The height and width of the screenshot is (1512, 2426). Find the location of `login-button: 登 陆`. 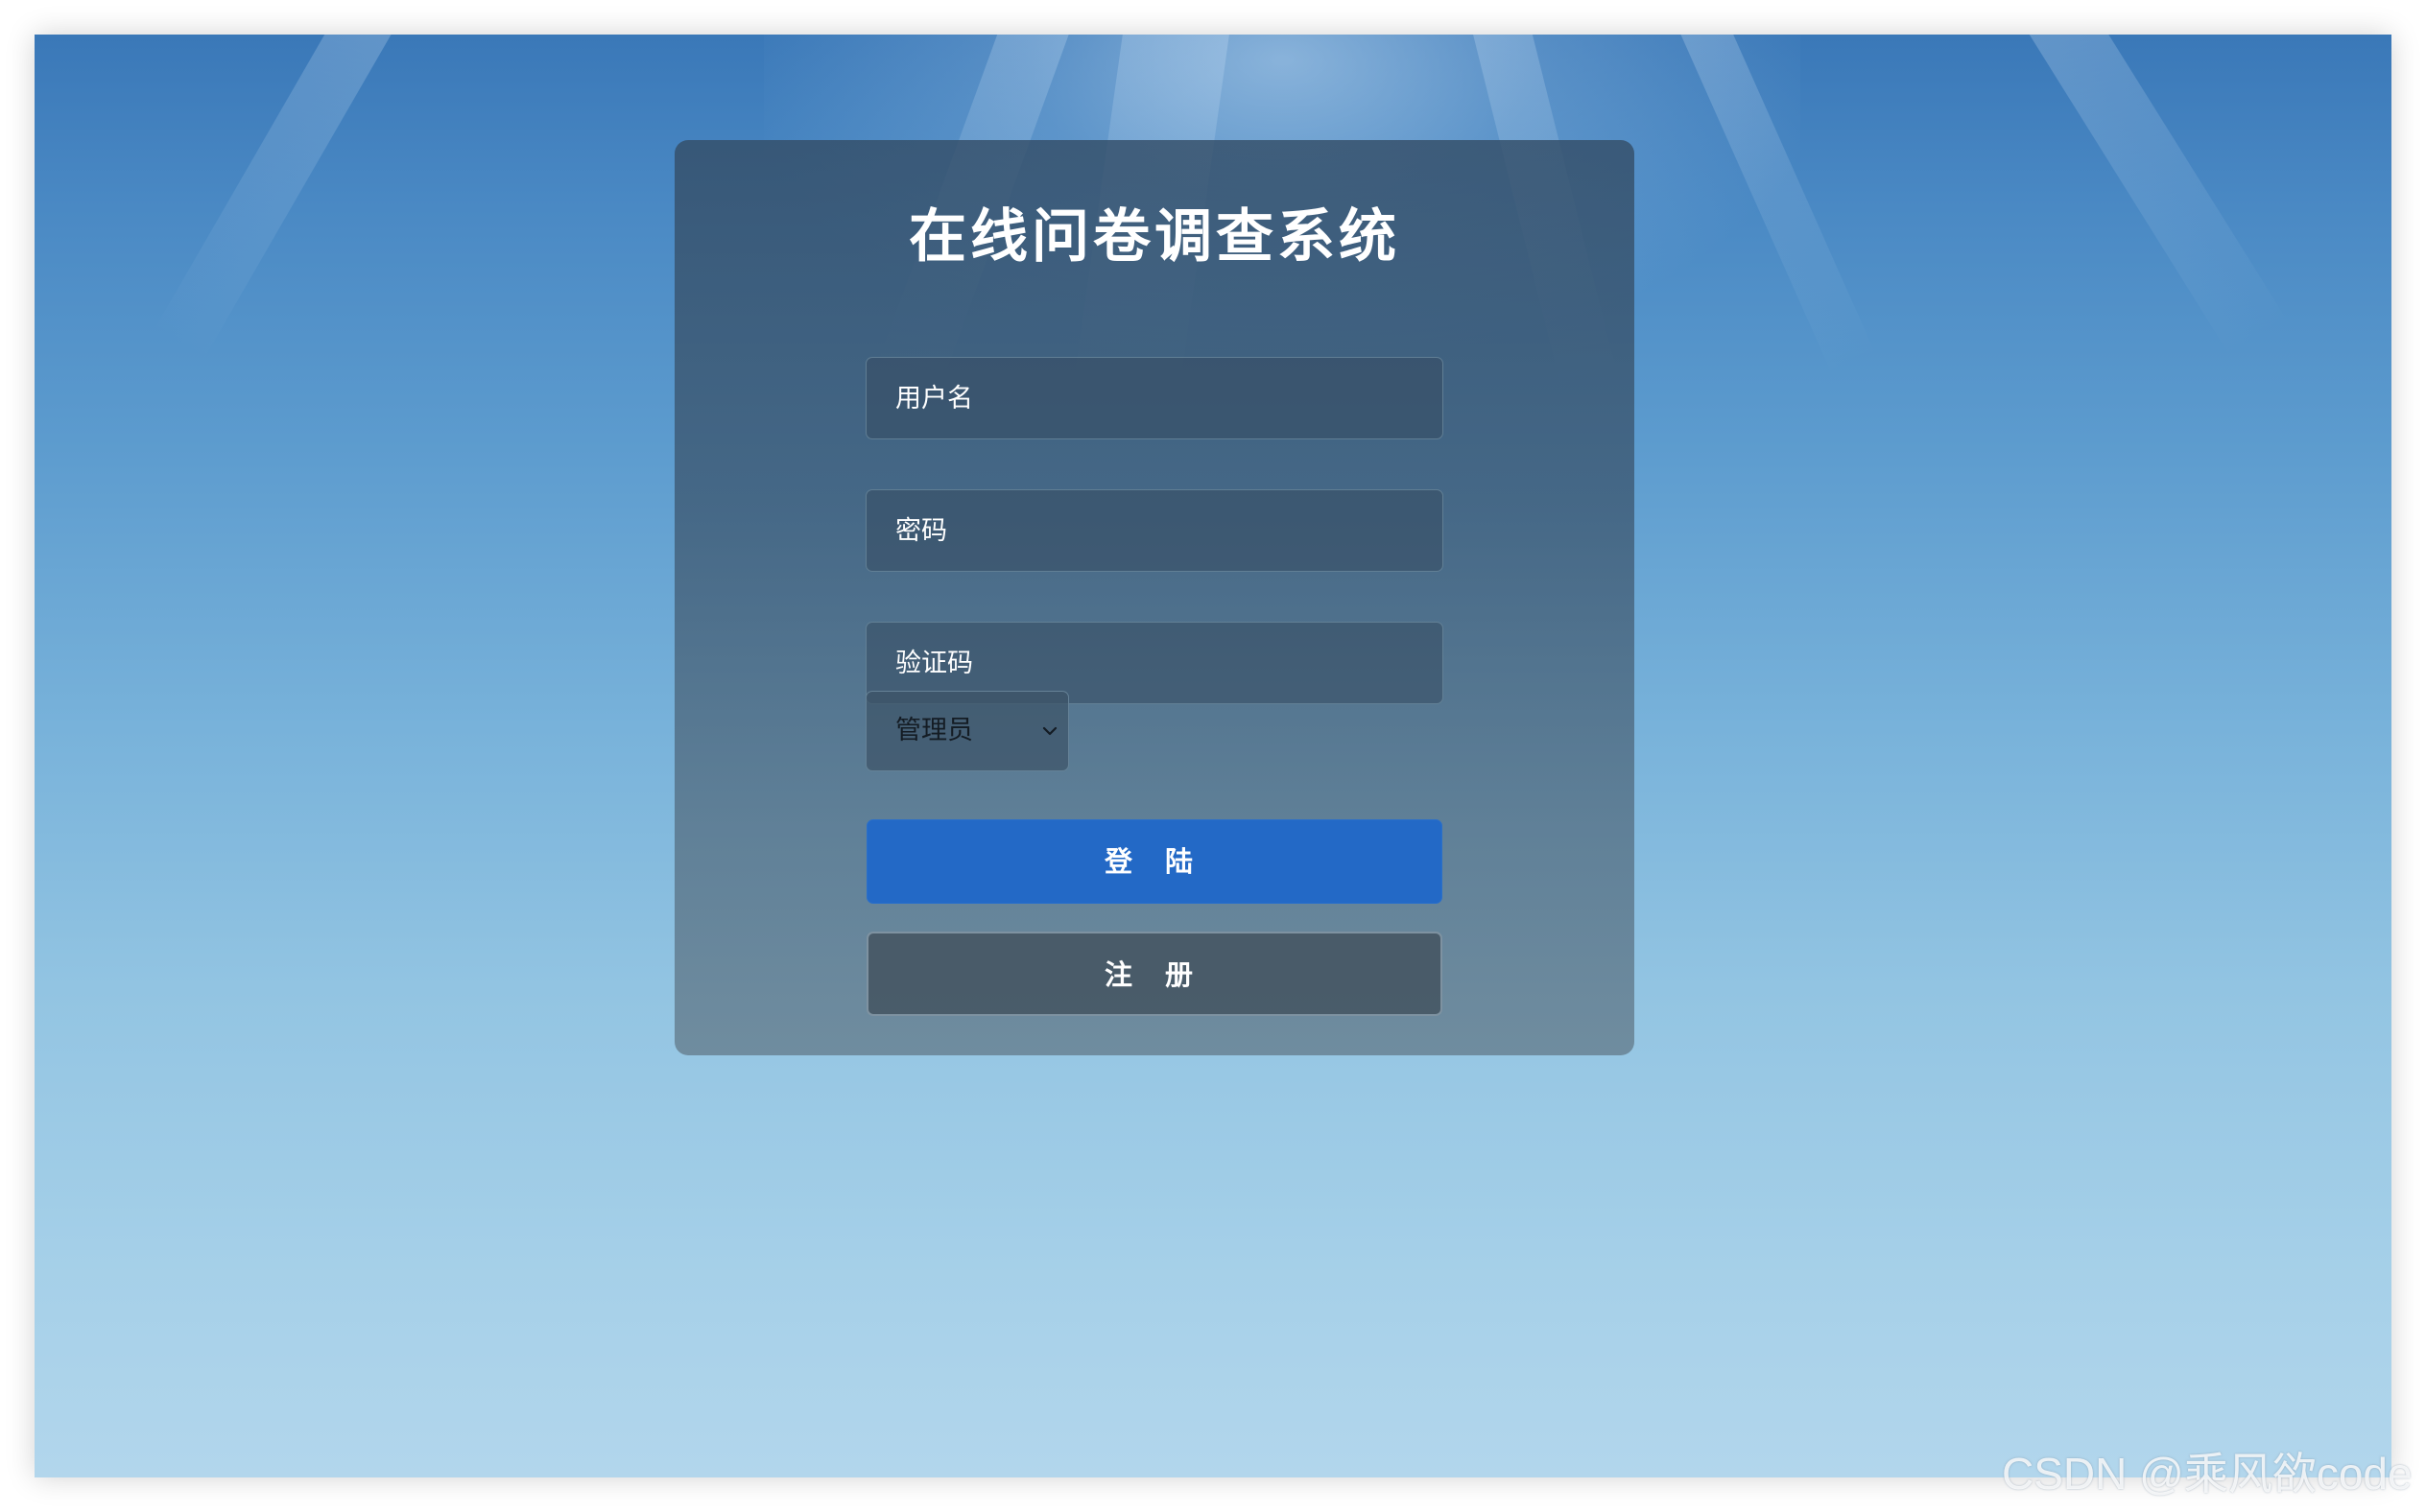

login-button: 登 陆 is located at coordinates (1154, 861).